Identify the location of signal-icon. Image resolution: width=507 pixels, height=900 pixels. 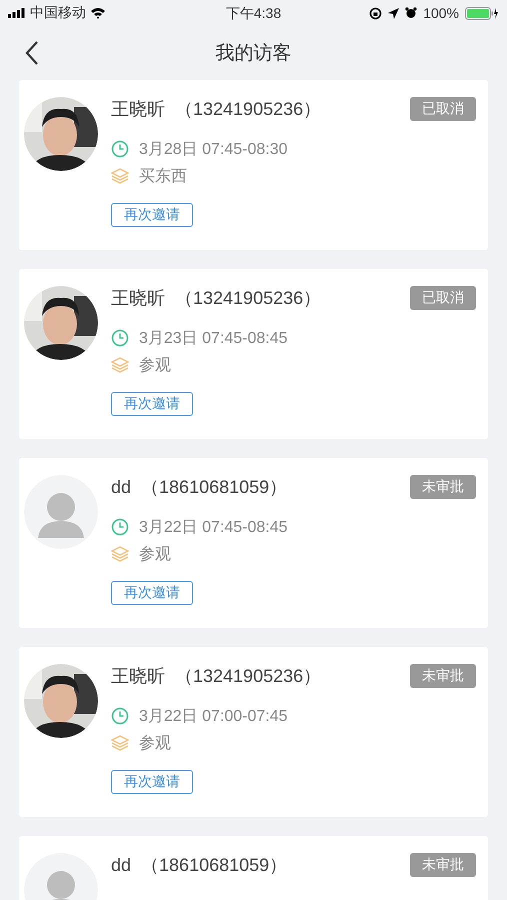
(17, 13).